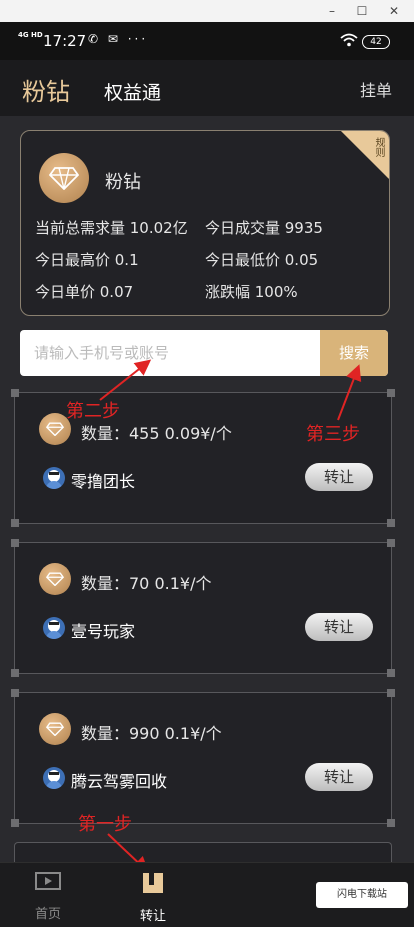  I want to click on annotation-step2-left: 第二步, so click(93, 411).